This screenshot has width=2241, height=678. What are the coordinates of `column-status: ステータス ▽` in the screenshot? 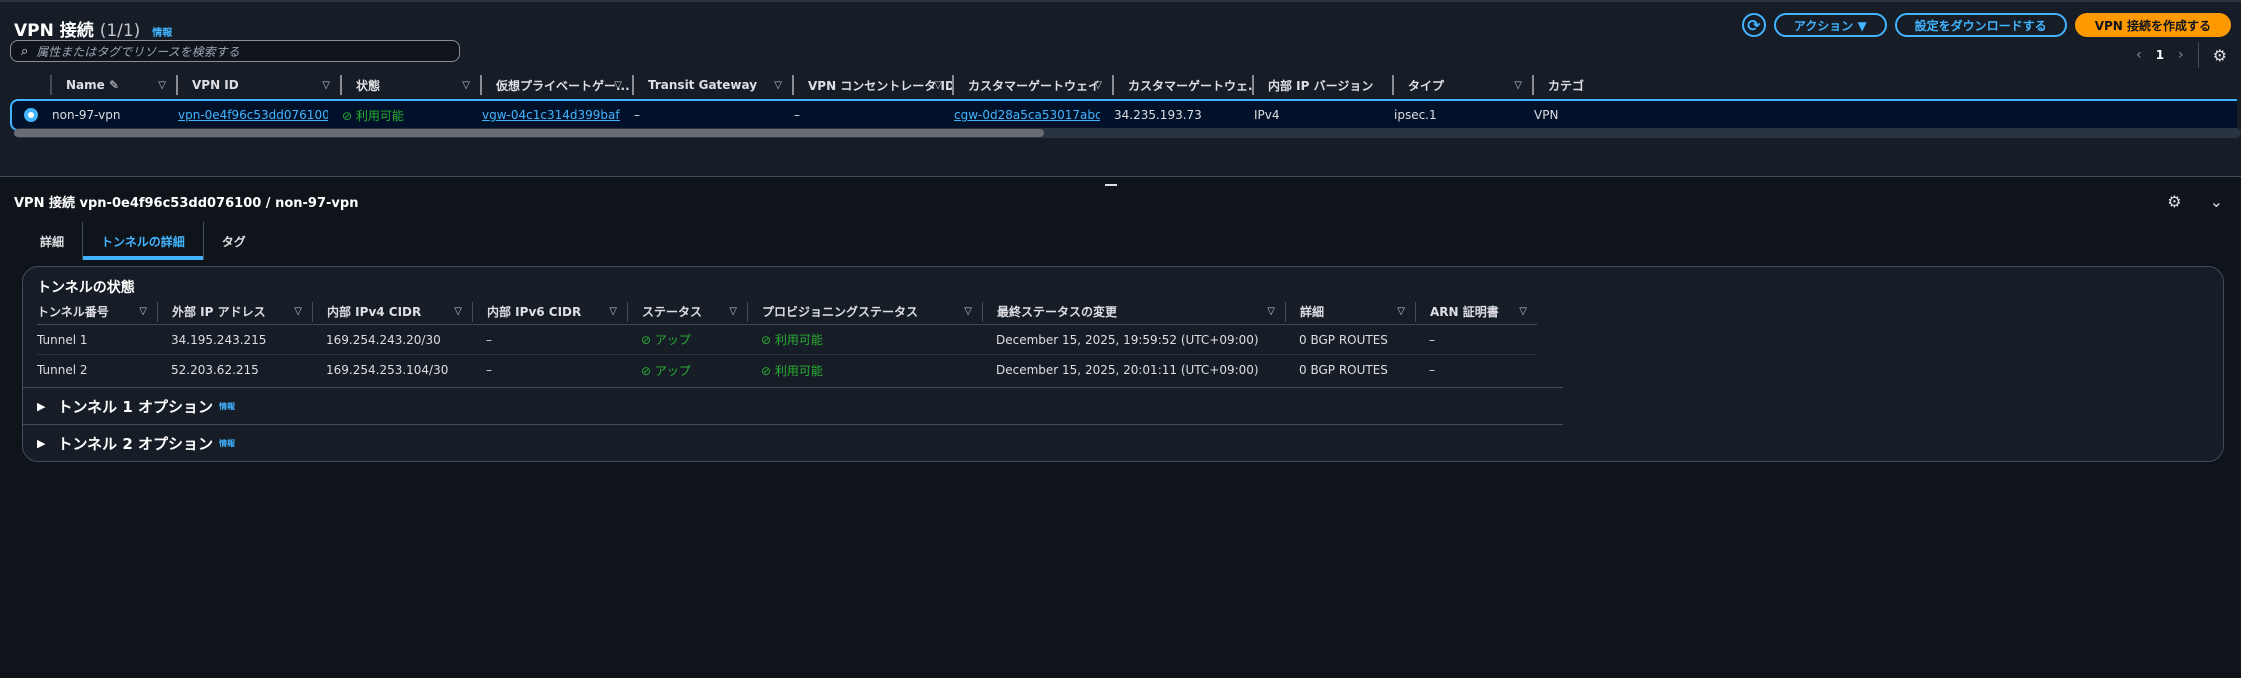 It's located at (687, 311).